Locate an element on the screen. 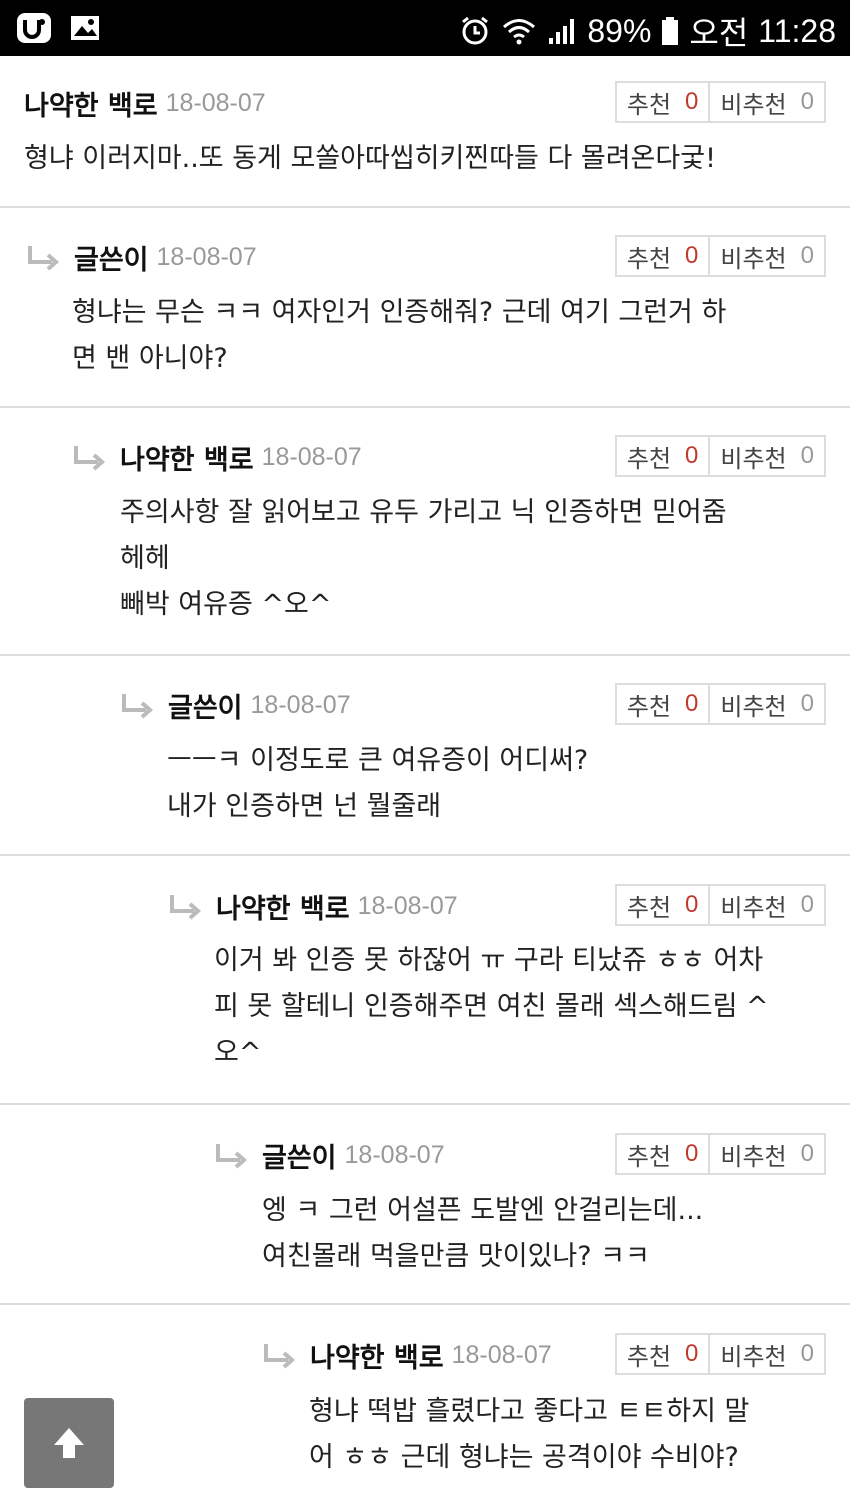 The width and height of the screenshot is (850, 1512). scroll-to-top-button is located at coordinates (69, 1443).